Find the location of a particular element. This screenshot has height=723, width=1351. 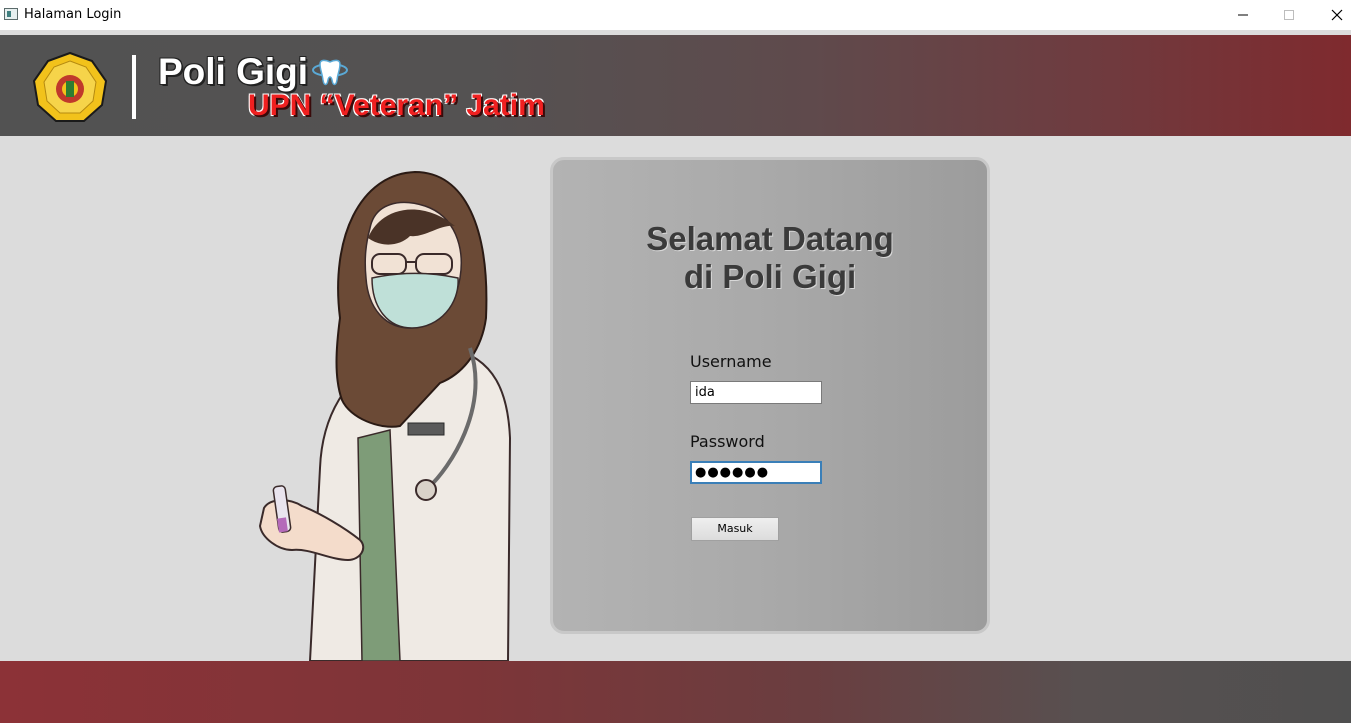

welcome-line-1: Selamat Datang is located at coordinates (770, 238).